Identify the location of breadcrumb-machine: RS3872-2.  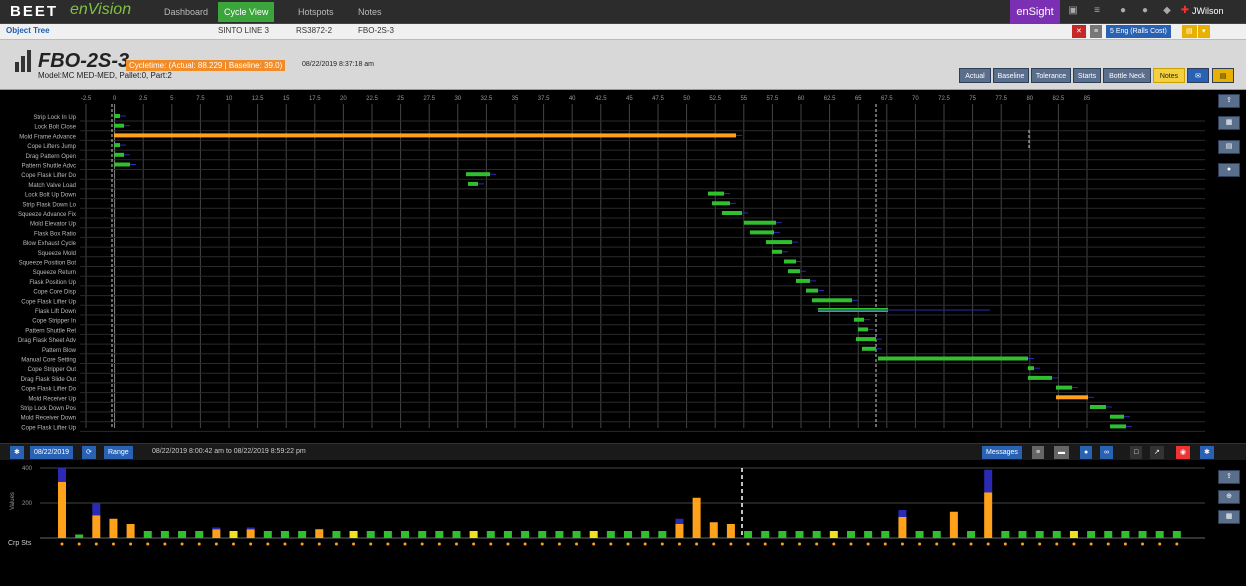
(314, 30).